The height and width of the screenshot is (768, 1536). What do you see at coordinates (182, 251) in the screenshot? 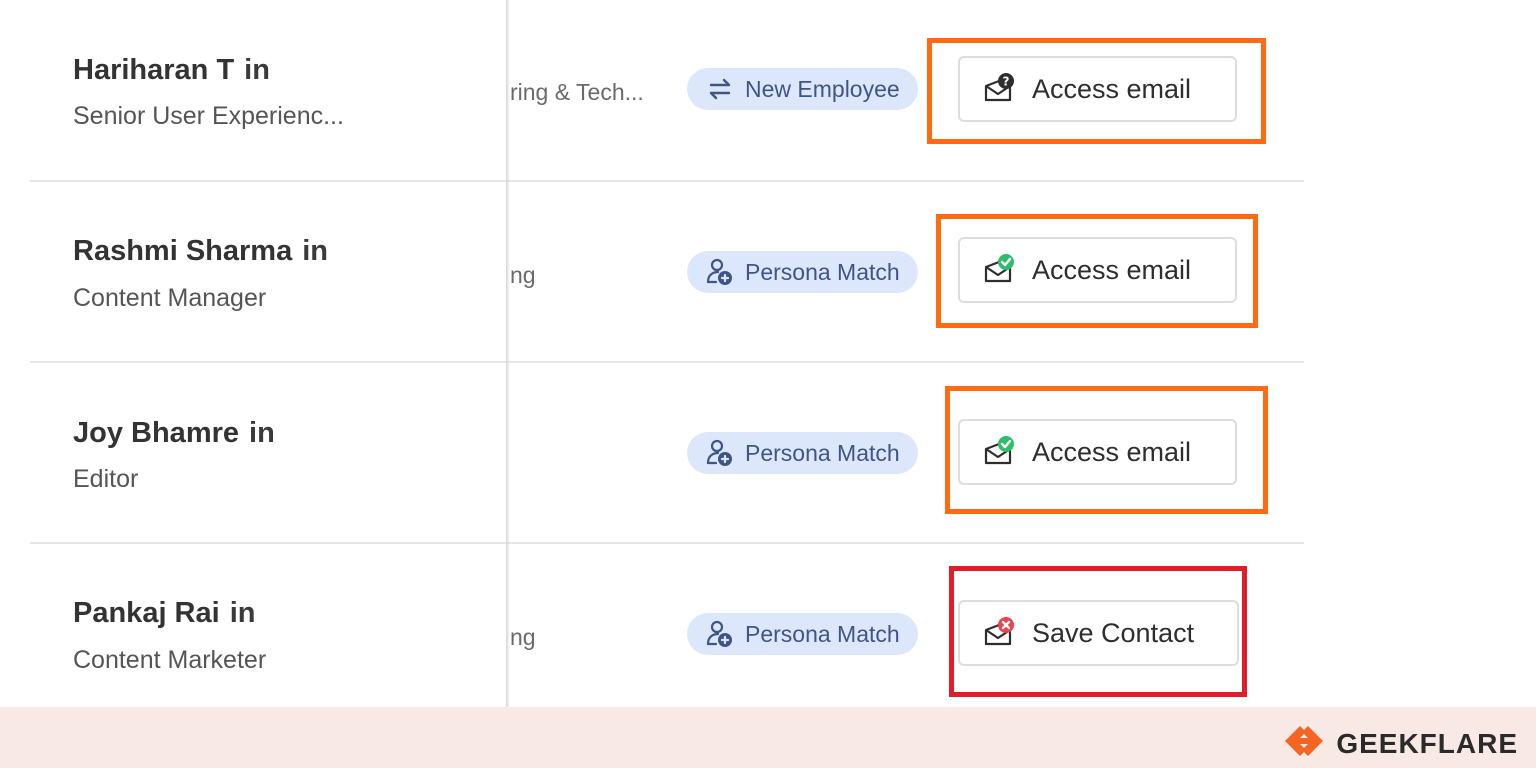
I see `contact-name-text: Rashmi Sharma` at bounding box center [182, 251].